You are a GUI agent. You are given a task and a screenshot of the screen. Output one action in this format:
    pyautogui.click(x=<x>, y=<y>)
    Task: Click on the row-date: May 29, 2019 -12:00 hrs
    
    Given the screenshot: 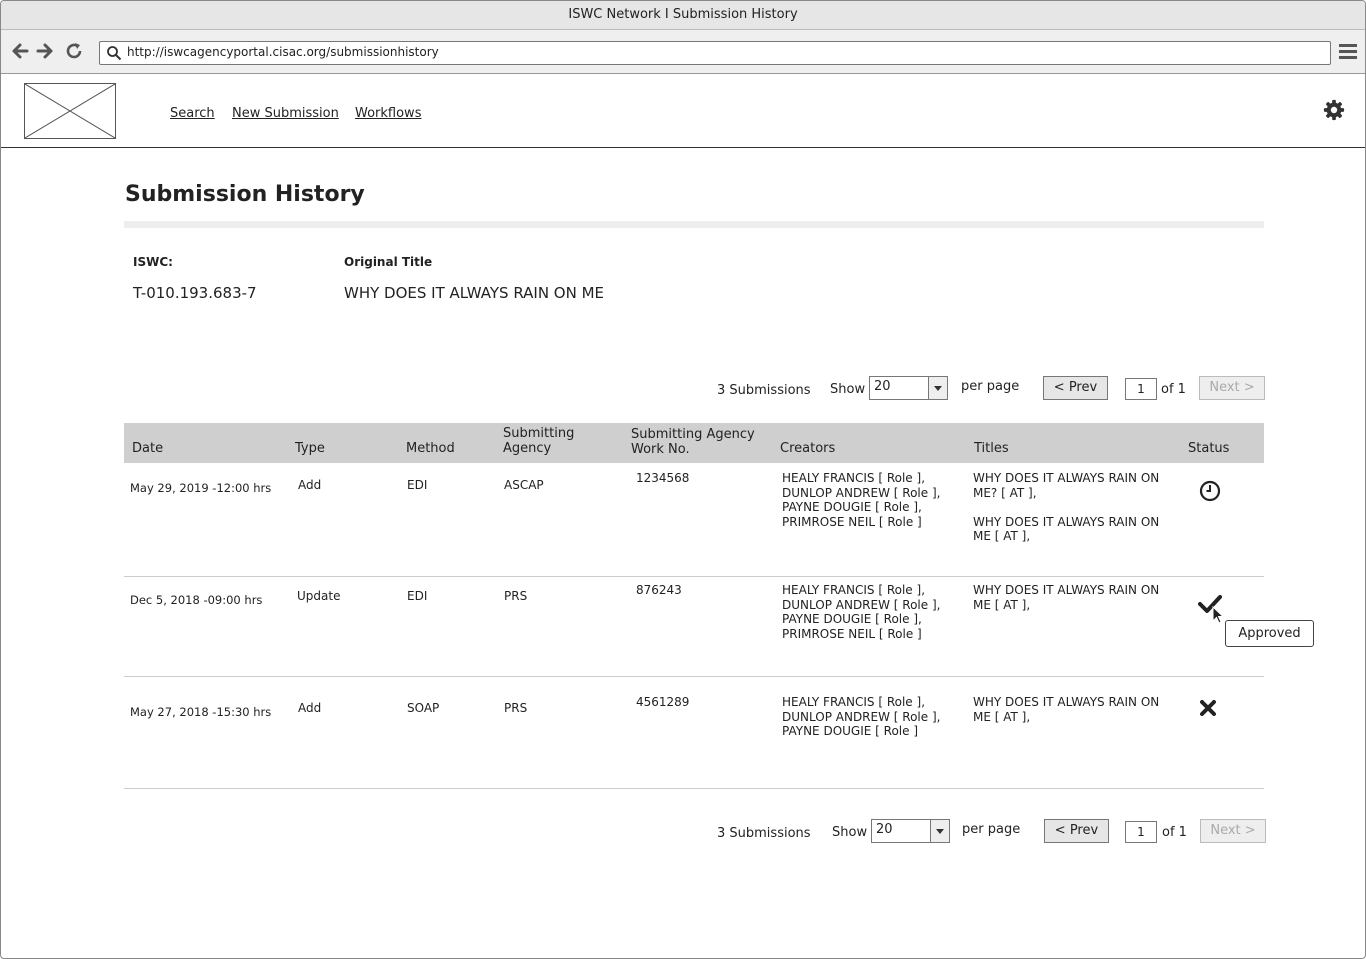 What is the action you would take?
    pyautogui.click(x=201, y=488)
    